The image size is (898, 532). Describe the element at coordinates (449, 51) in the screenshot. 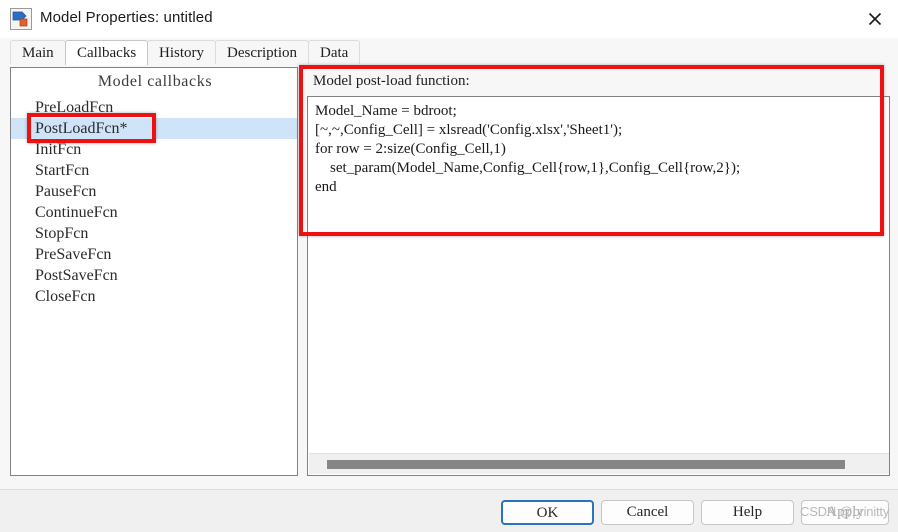

I see `tab-strip: Main Callbacks History Description Data` at that location.